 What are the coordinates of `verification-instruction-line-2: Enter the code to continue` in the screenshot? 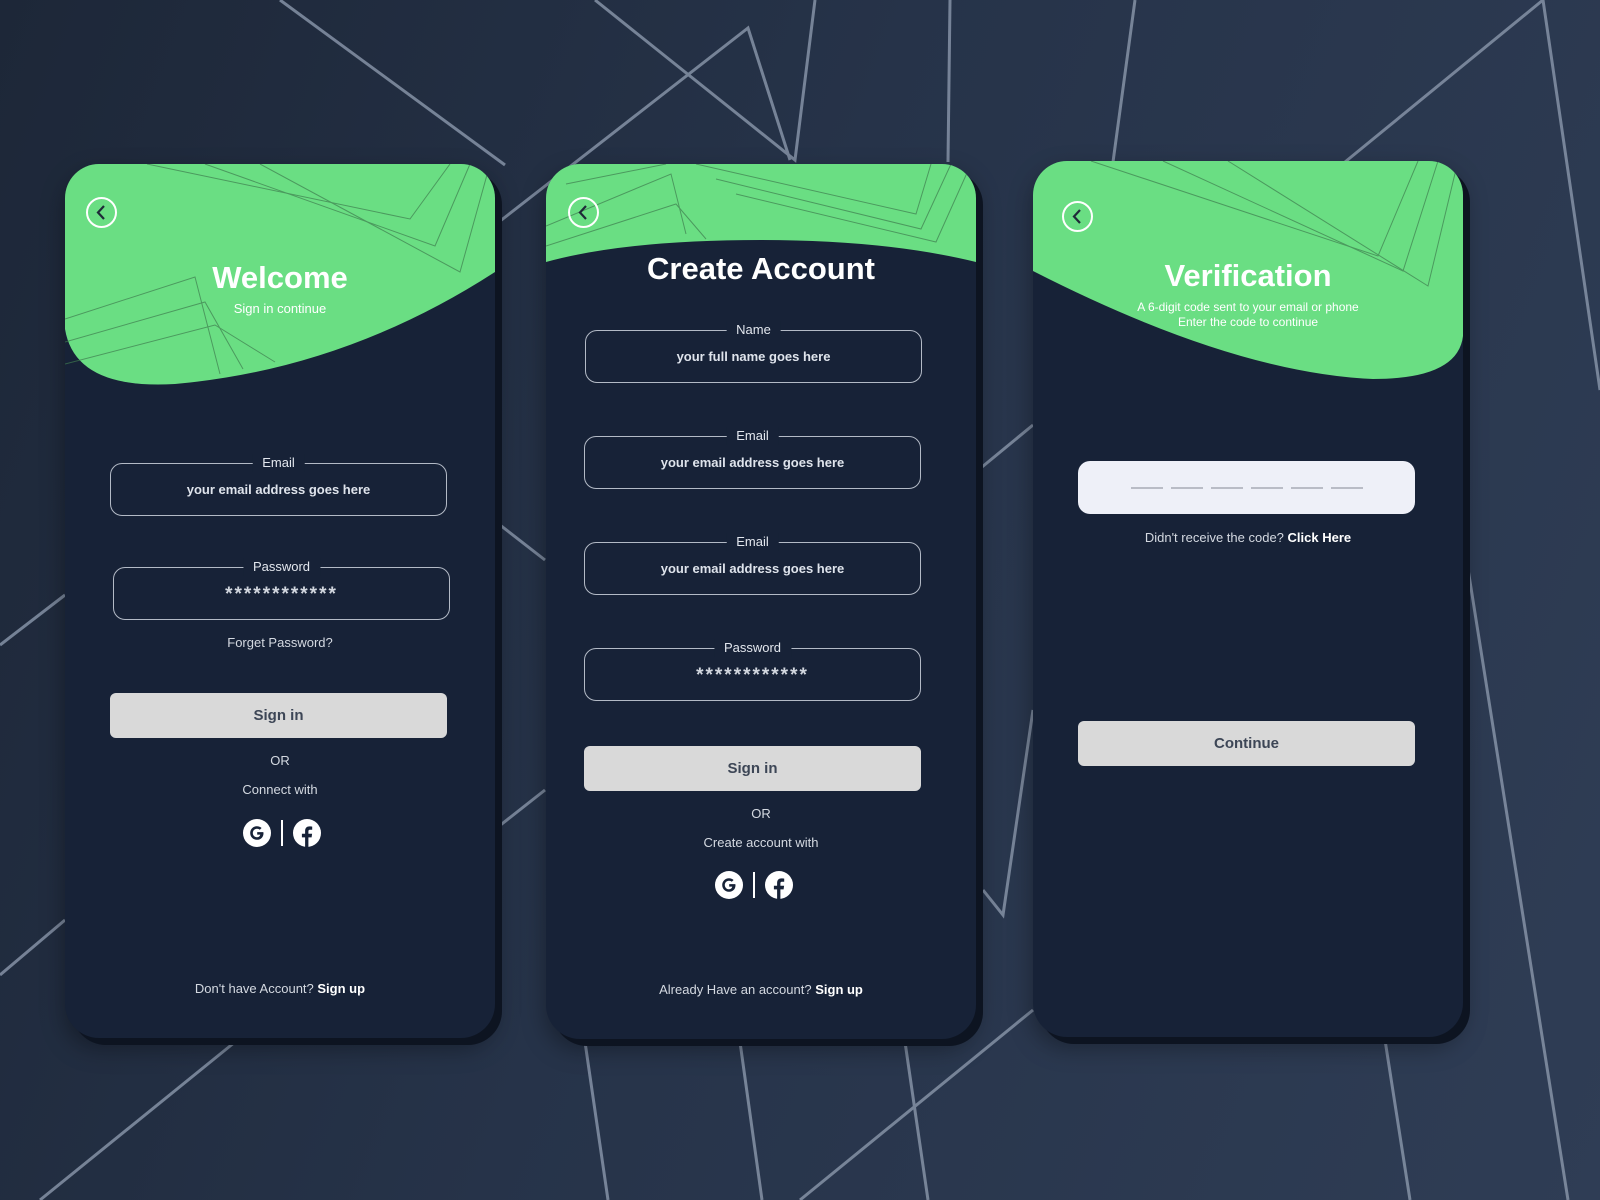 It's located at (1248, 322).